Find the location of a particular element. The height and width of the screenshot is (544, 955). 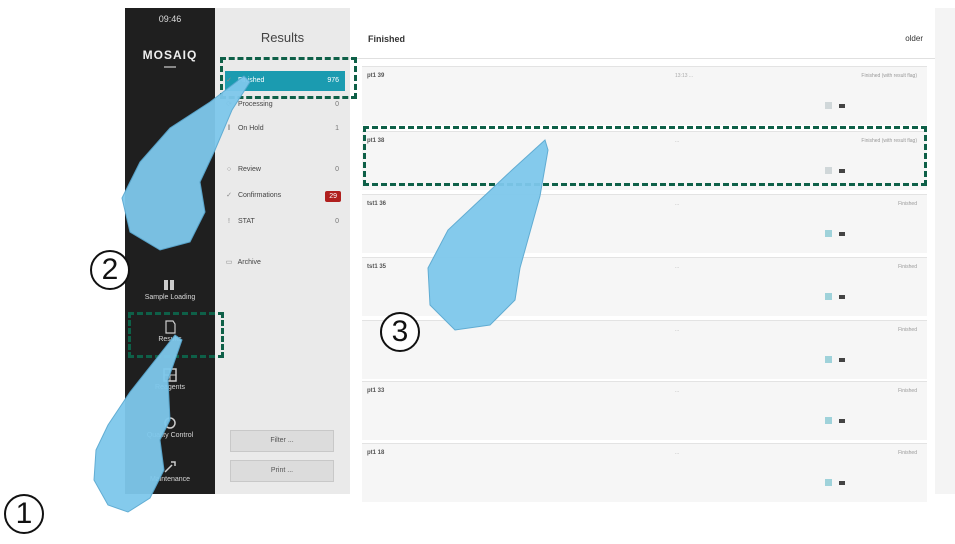

hand-pointing-result-row is located at coordinates (488, 235).